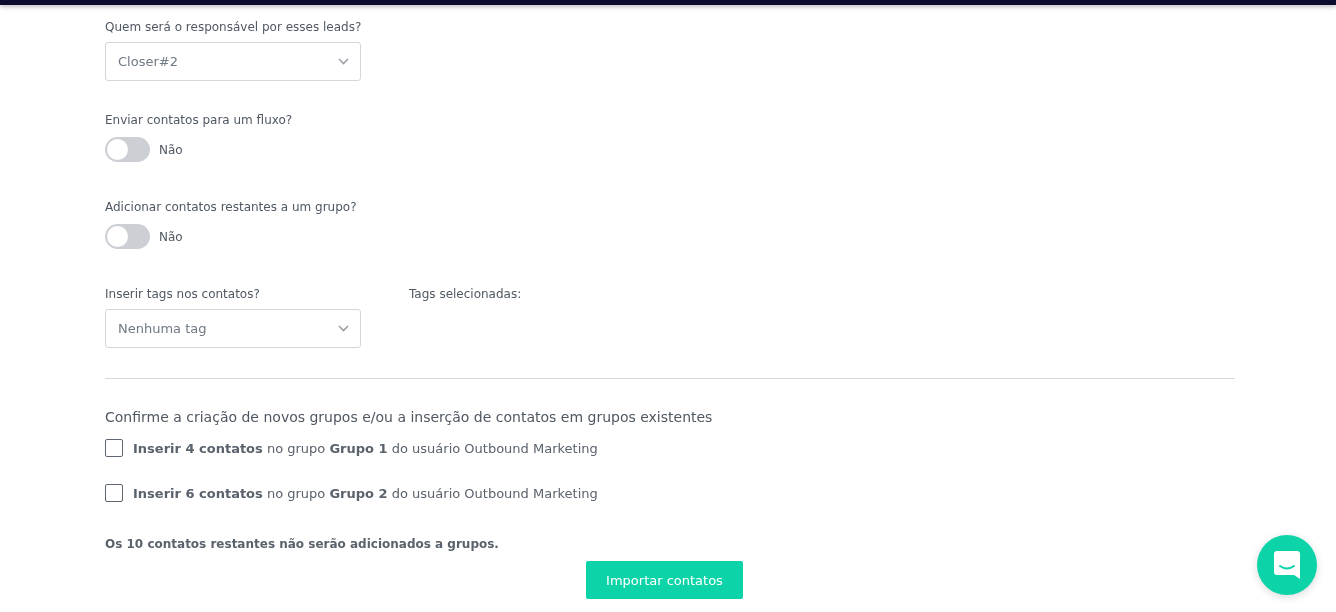 The image size is (1336, 612). Describe the element at coordinates (183, 294) in the screenshot. I see `field-label: Inserir tags nos contatos?` at that location.